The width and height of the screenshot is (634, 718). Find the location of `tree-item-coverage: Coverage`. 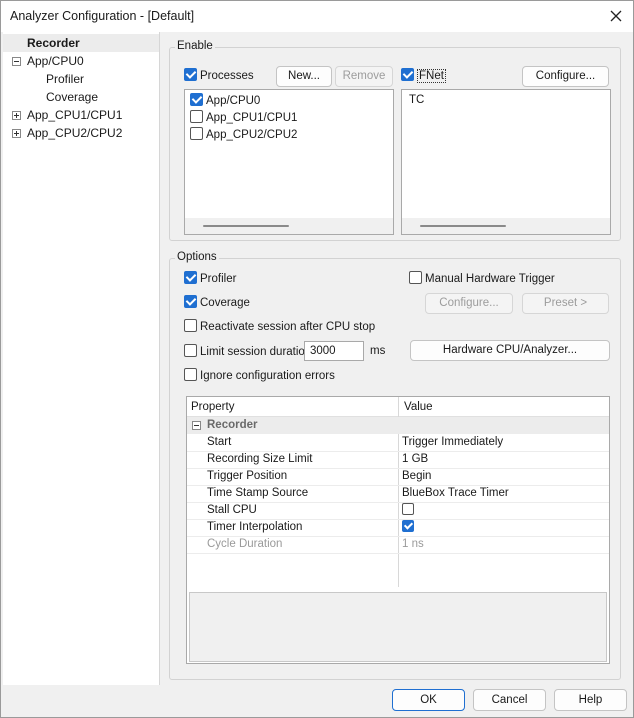

tree-item-coverage: Coverage is located at coordinates (72, 97).